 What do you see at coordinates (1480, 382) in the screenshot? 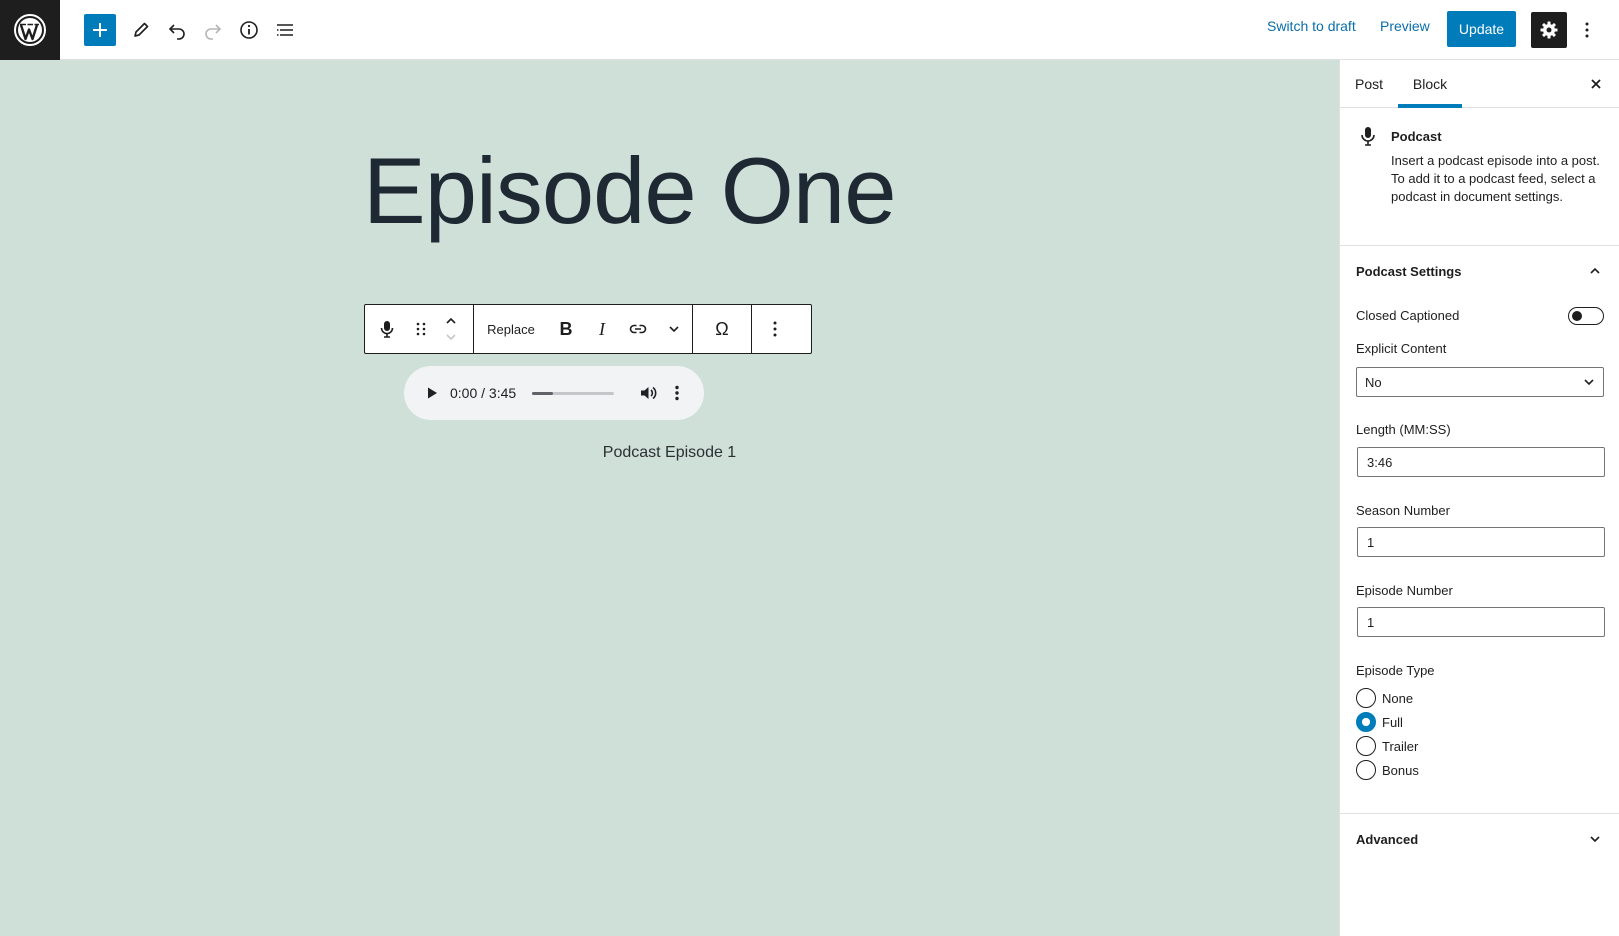
I see `explicit-content-select: No` at bounding box center [1480, 382].